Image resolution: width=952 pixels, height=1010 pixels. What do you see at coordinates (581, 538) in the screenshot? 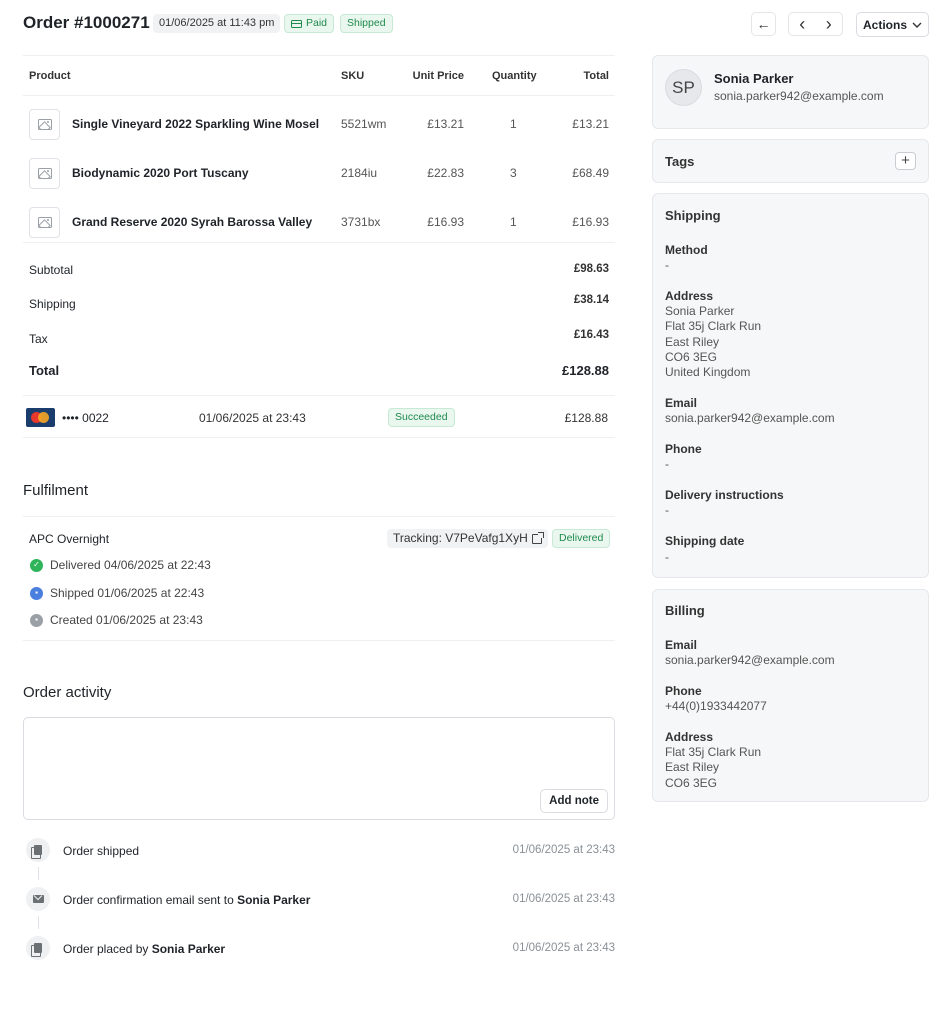
I see `fulfilment-status-badge: Delivered` at bounding box center [581, 538].